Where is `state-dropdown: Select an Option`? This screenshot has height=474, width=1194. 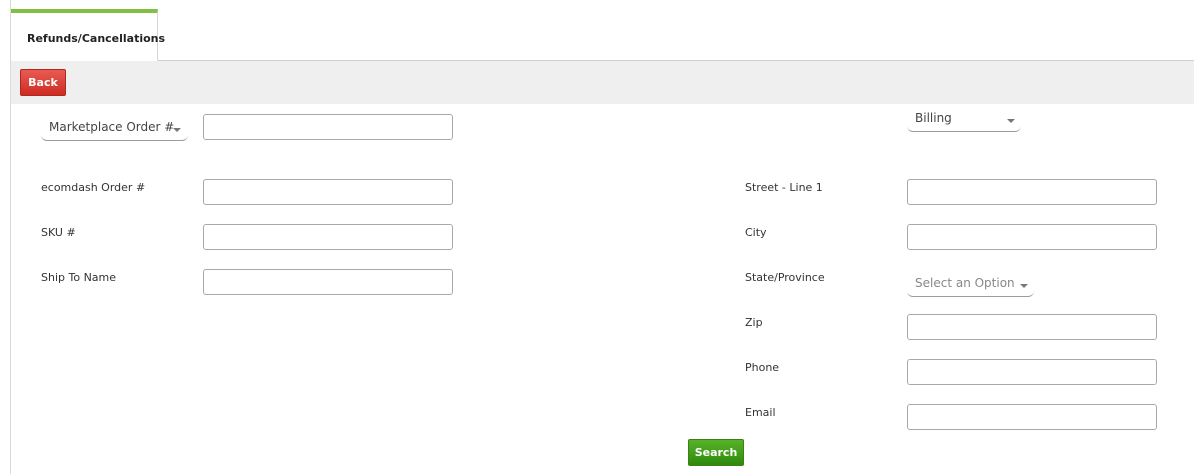 state-dropdown: Select an Option is located at coordinates (970, 284).